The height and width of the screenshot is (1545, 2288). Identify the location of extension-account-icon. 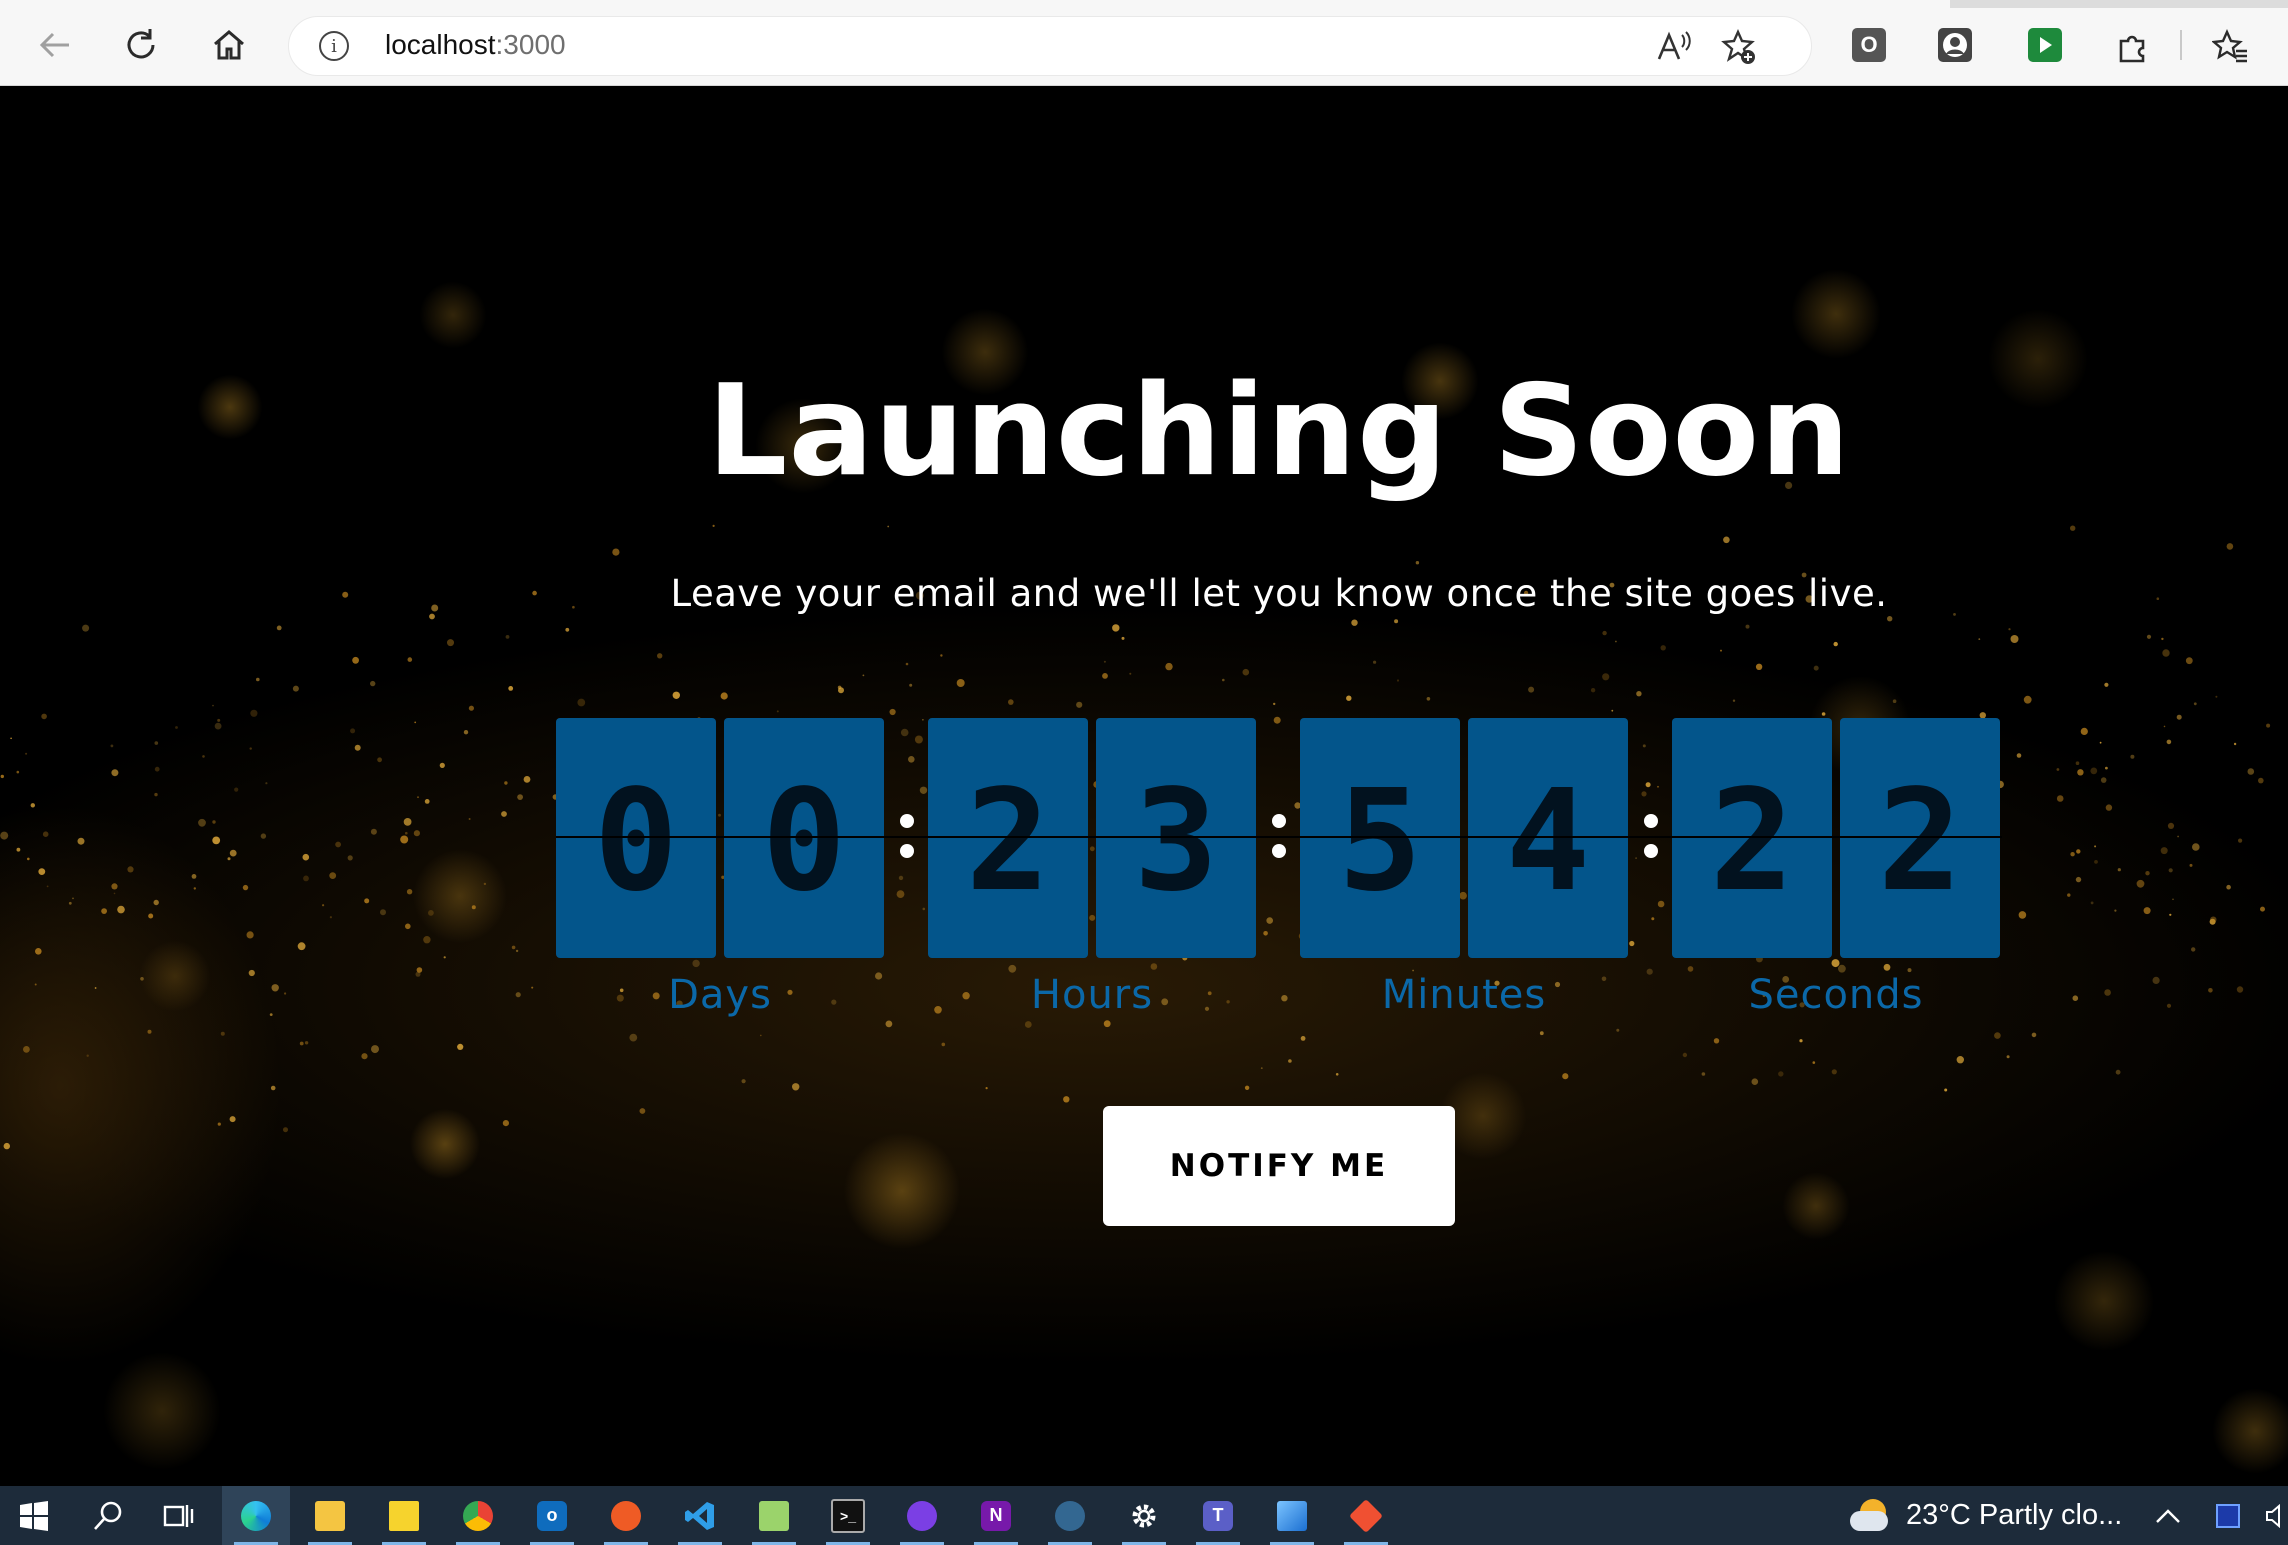
(1955, 45).